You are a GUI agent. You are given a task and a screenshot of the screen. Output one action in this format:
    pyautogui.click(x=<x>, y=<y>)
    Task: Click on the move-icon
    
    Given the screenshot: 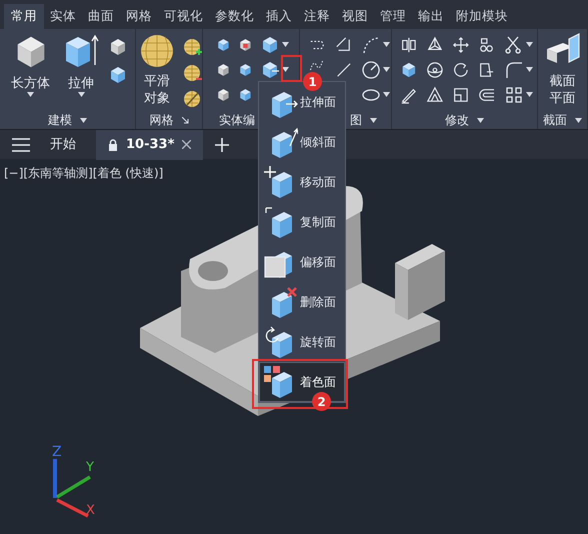 What is the action you would take?
    pyautogui.click(x=461, y=44)
    